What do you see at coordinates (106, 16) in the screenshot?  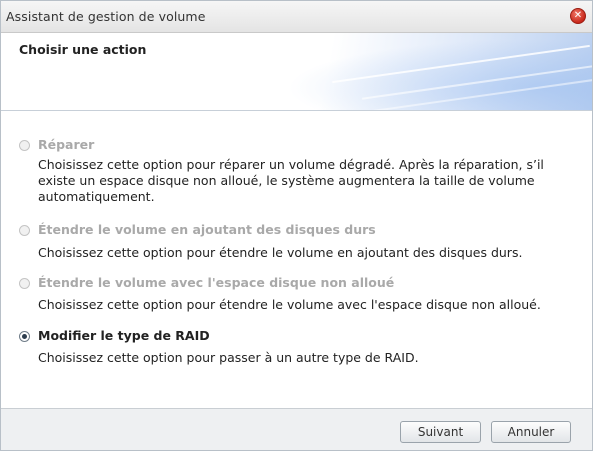 I see `window-title: Assistant de gestion de volume` at bounding box center [106, 16].